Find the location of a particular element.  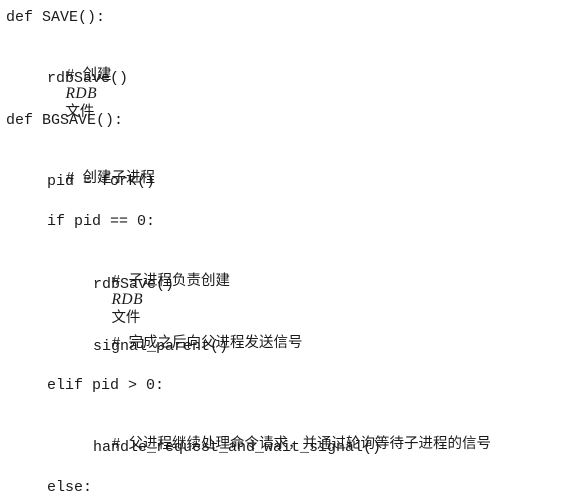

else-statement: else: is located at coordinates (70, 487).